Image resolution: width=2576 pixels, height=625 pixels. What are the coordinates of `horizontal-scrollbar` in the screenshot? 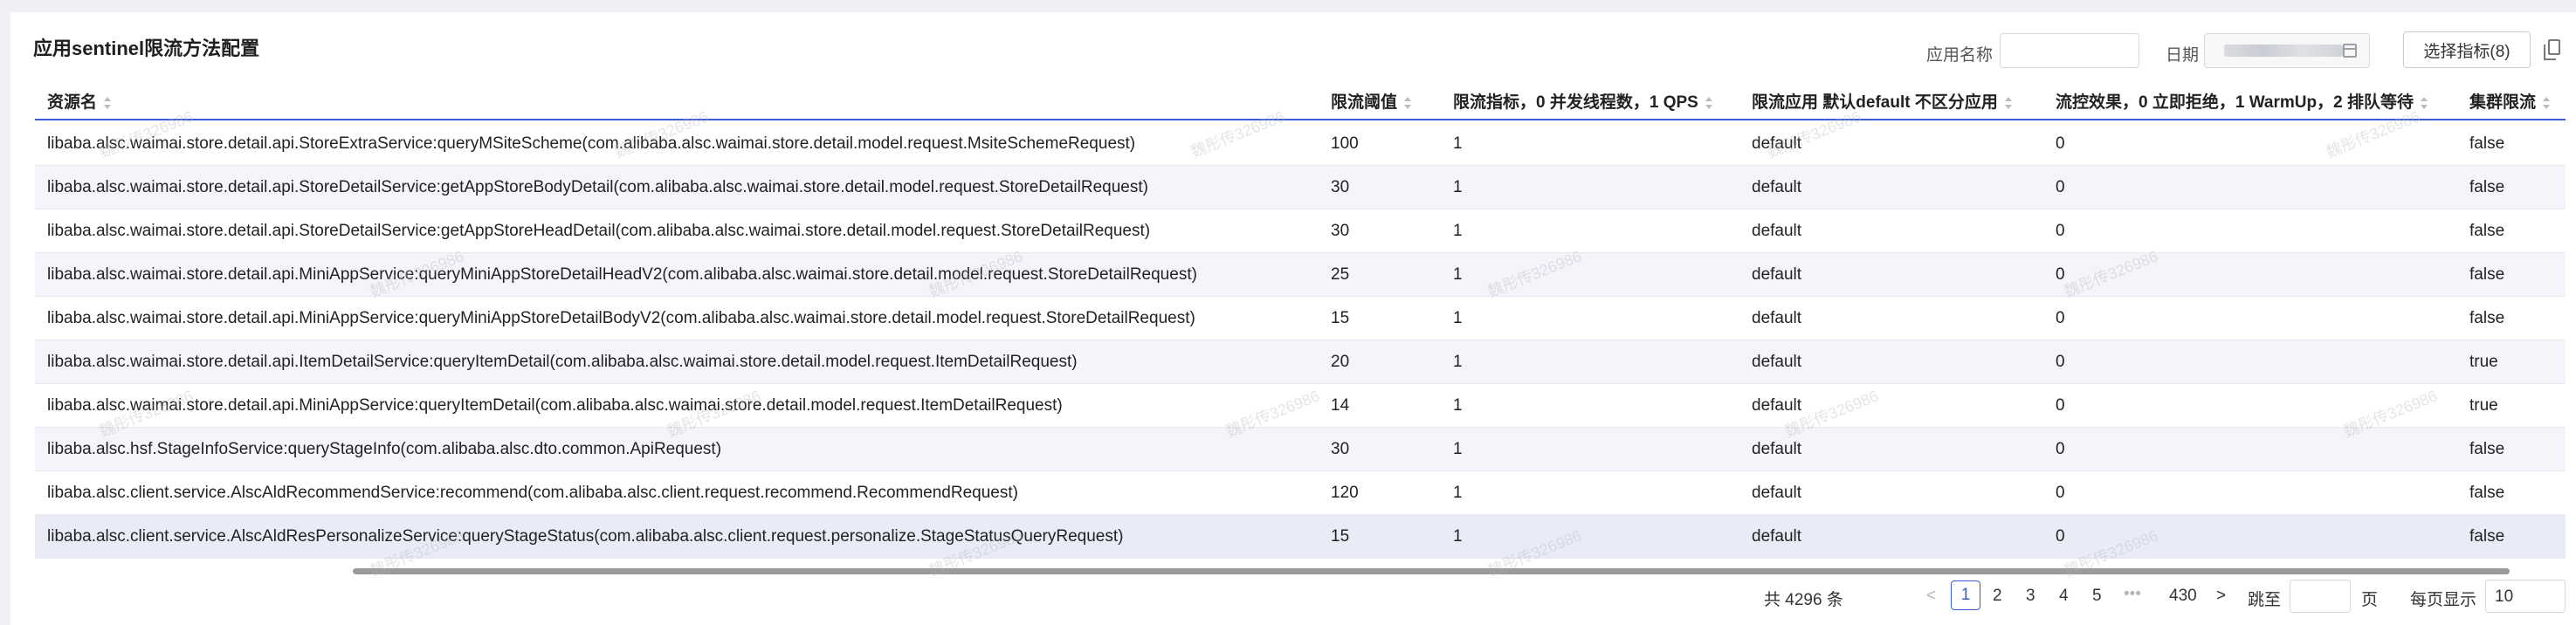 It's located at (1431, 571).